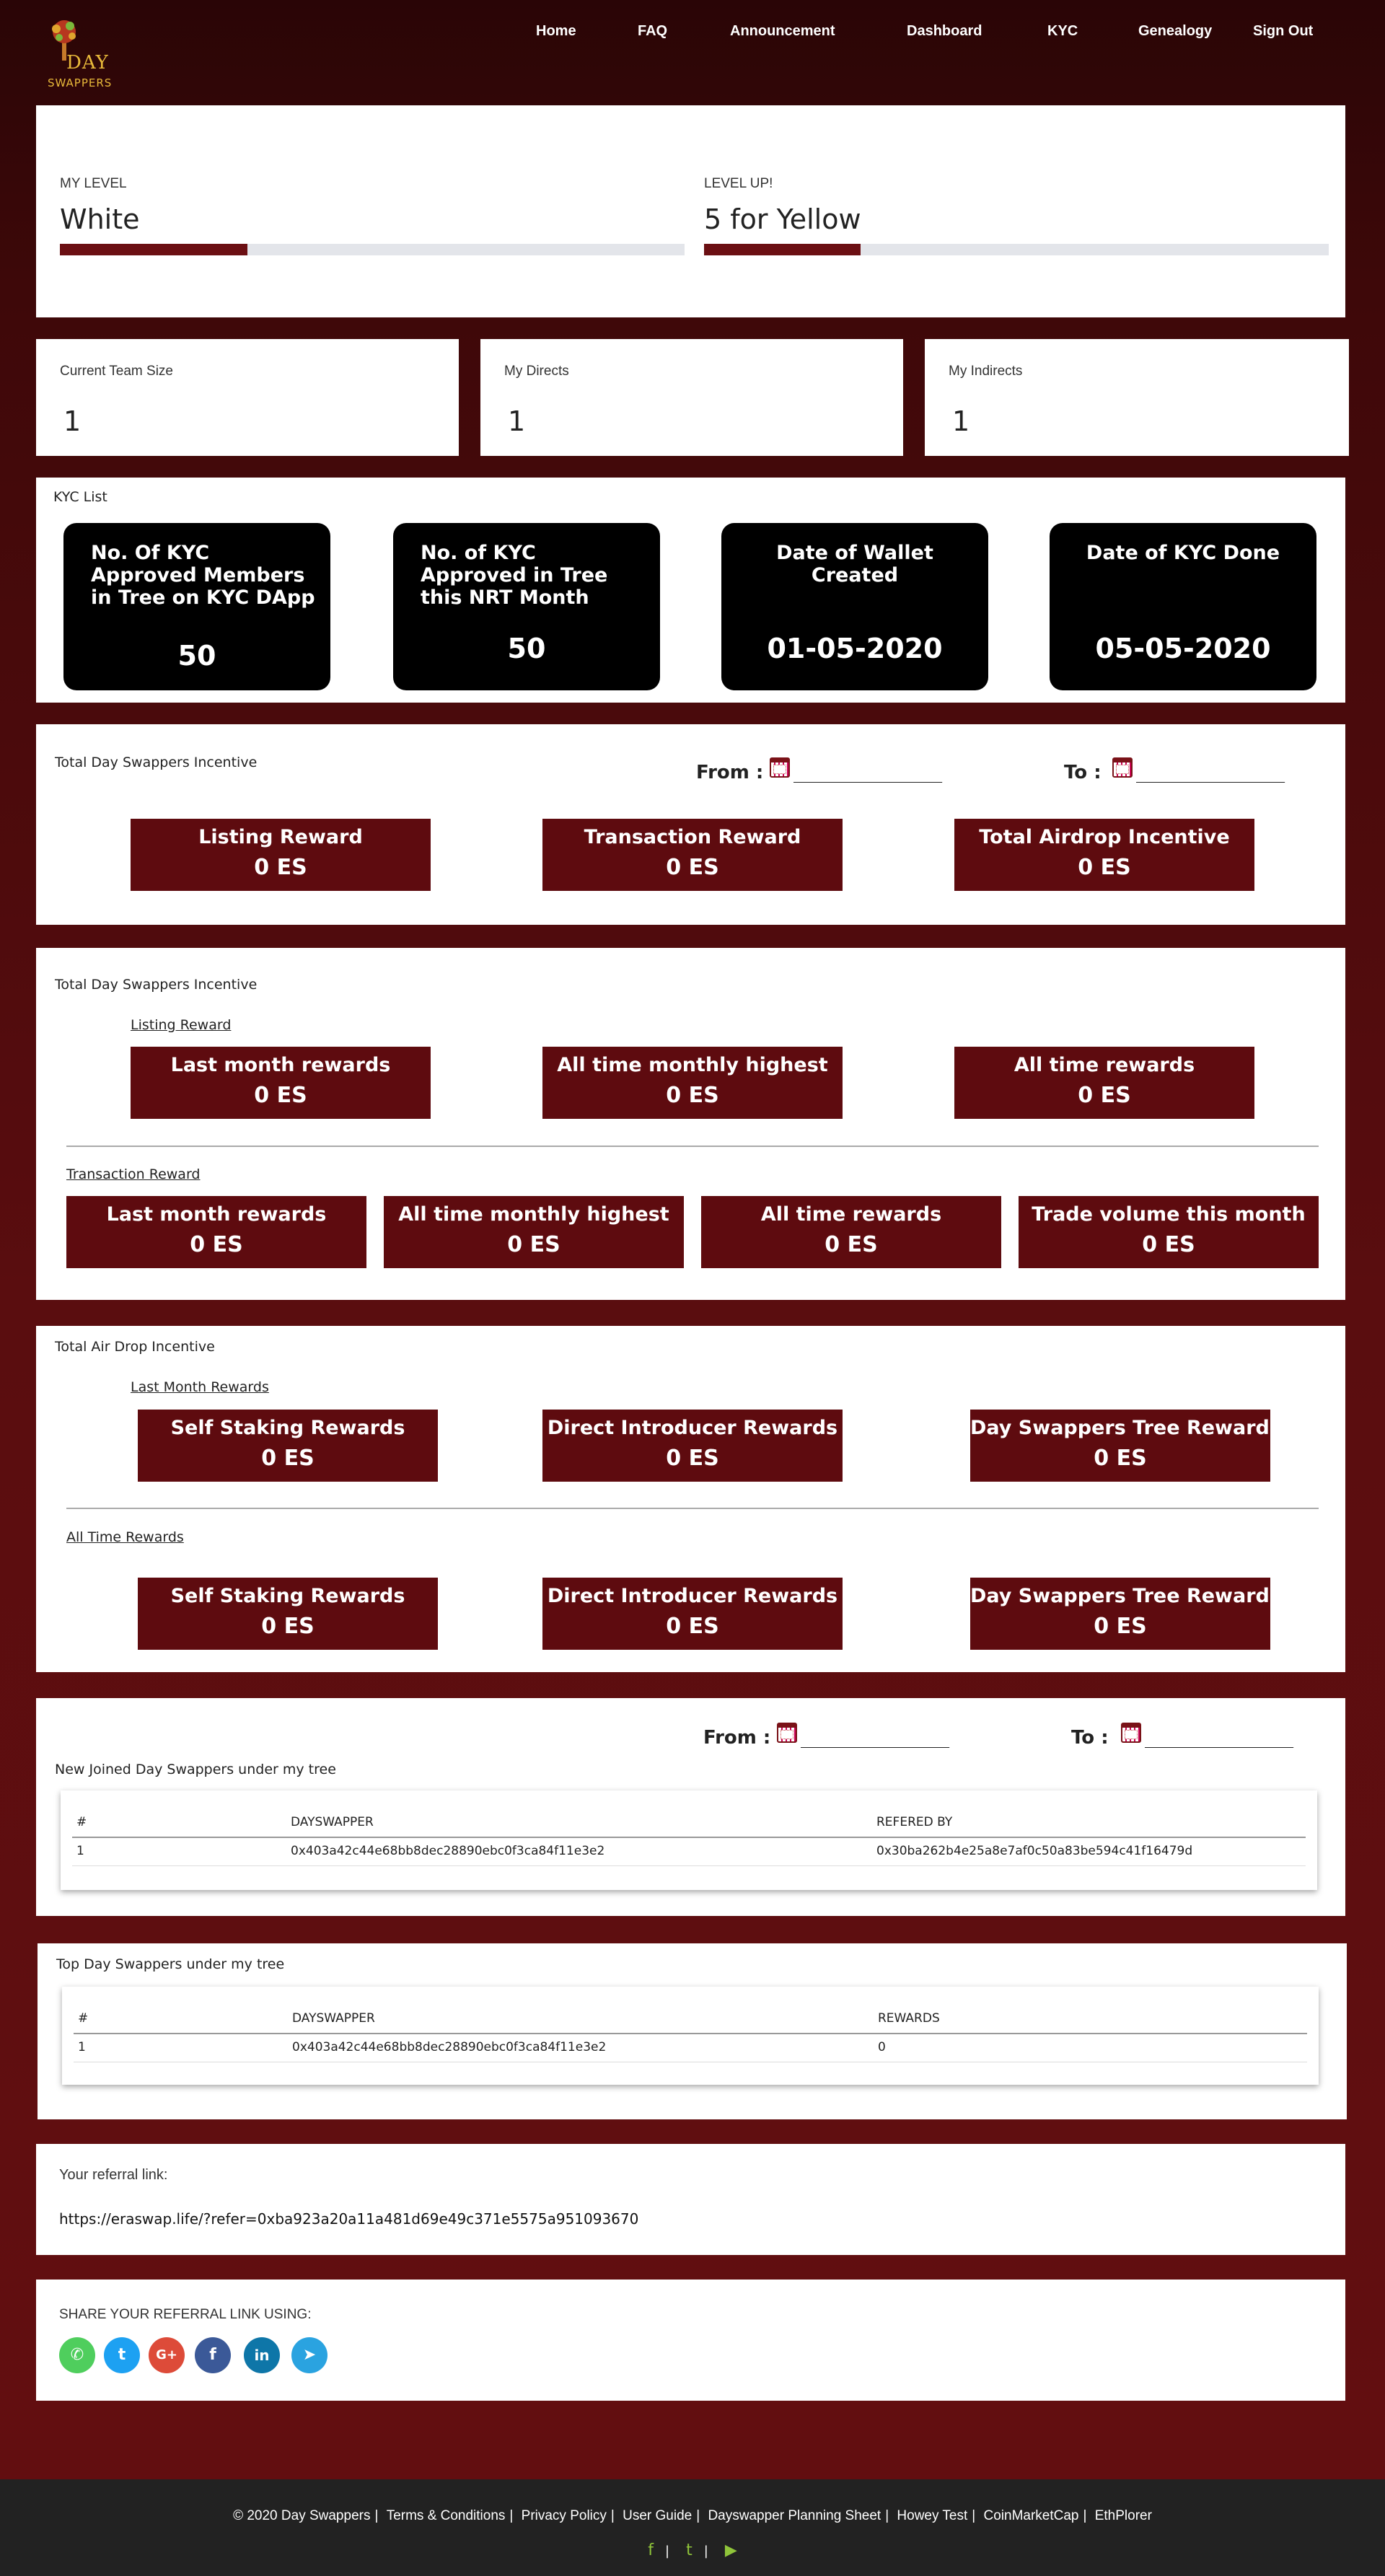 This screenshot has width=1385, height=2576. I want to click on trade-volume-box: Trade volume this month 0 ES, so click(1169, 1232).